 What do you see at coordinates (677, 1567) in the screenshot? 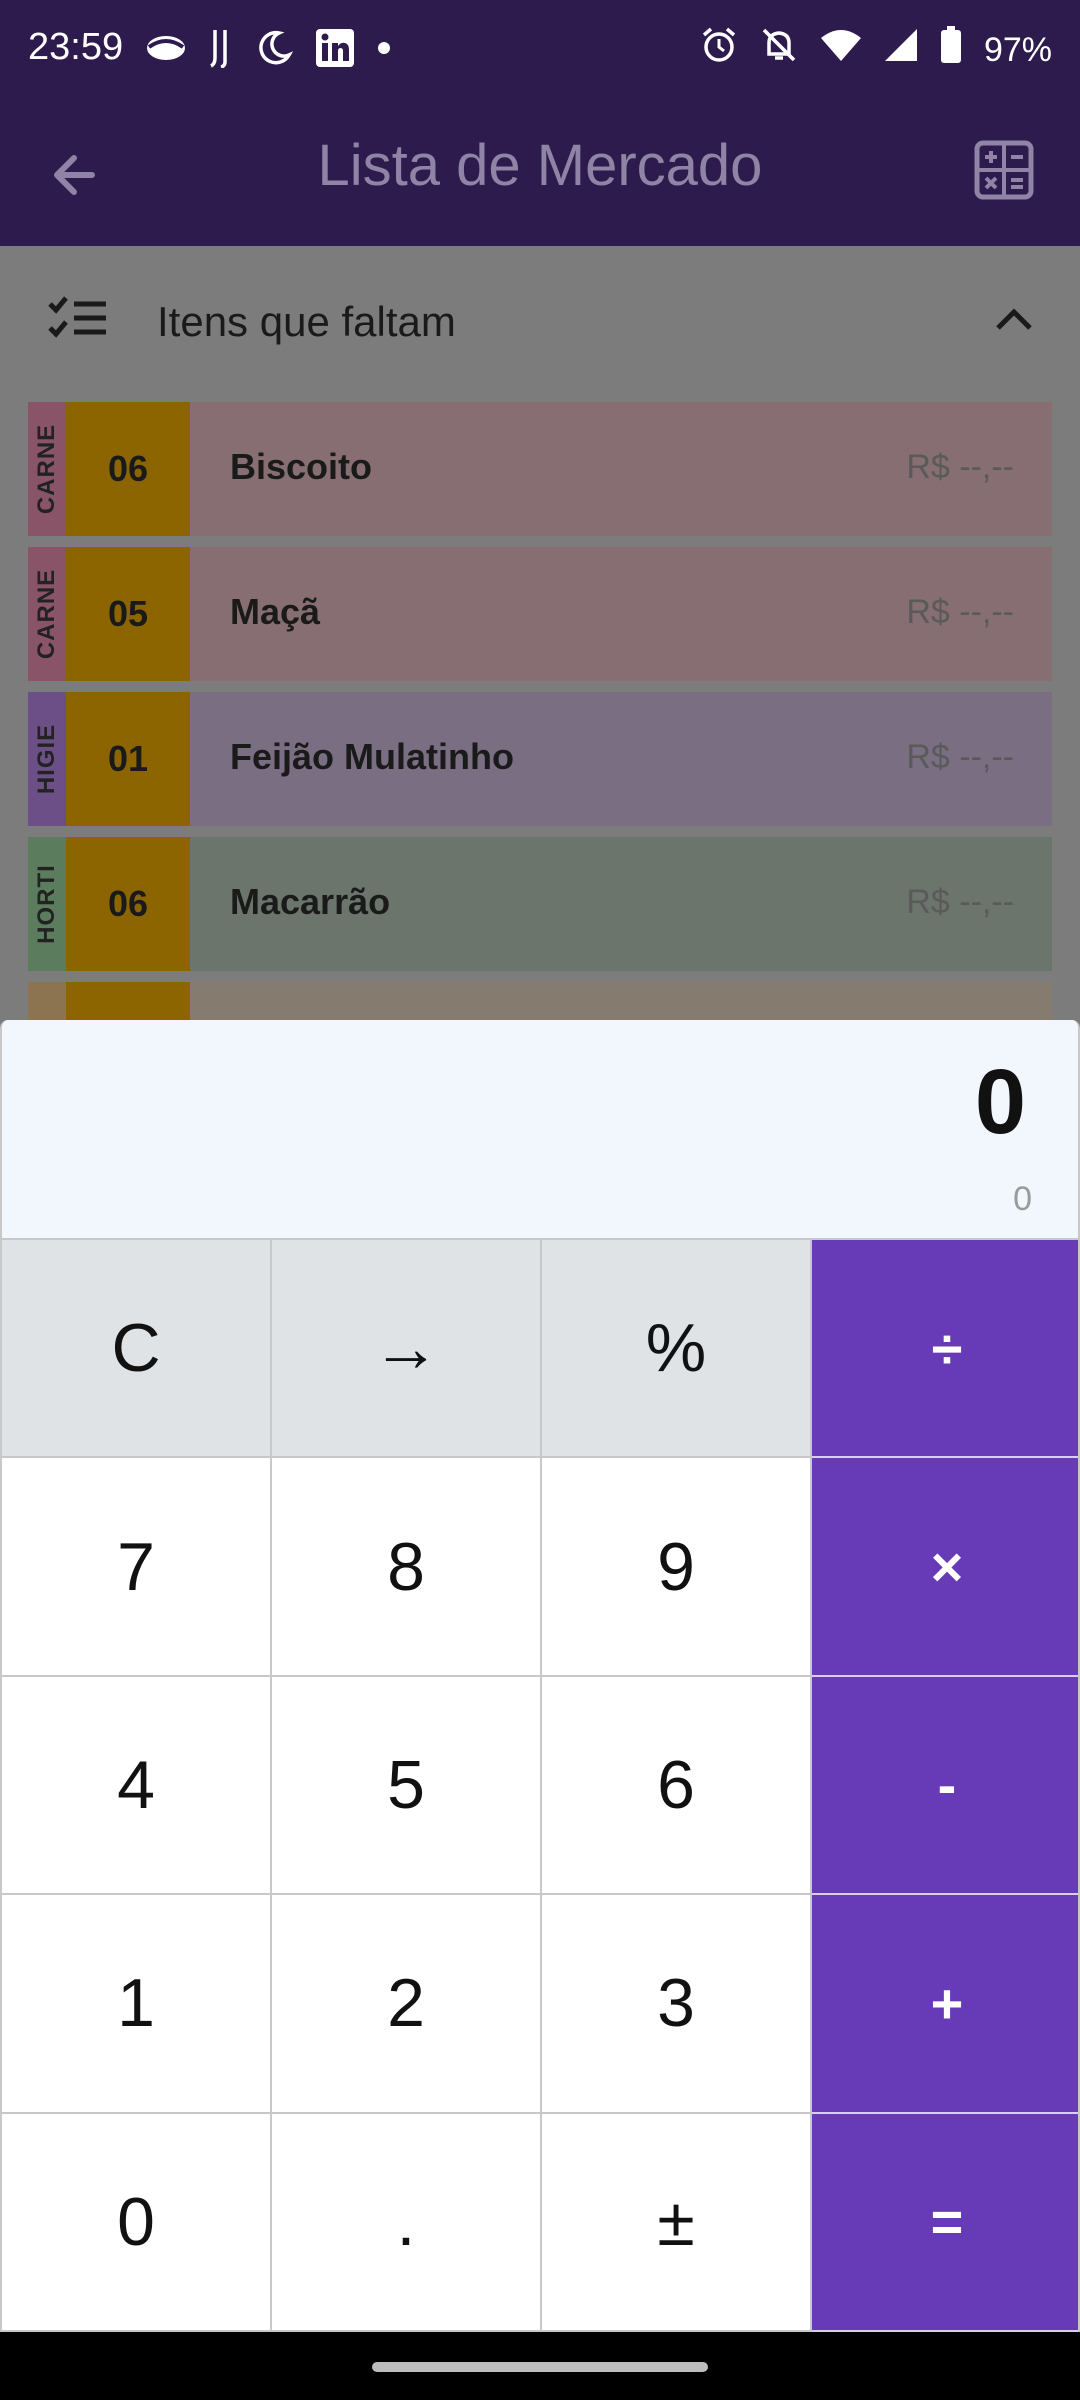
I see `digit-9-key: 9` at bounding box center [677, 1567].